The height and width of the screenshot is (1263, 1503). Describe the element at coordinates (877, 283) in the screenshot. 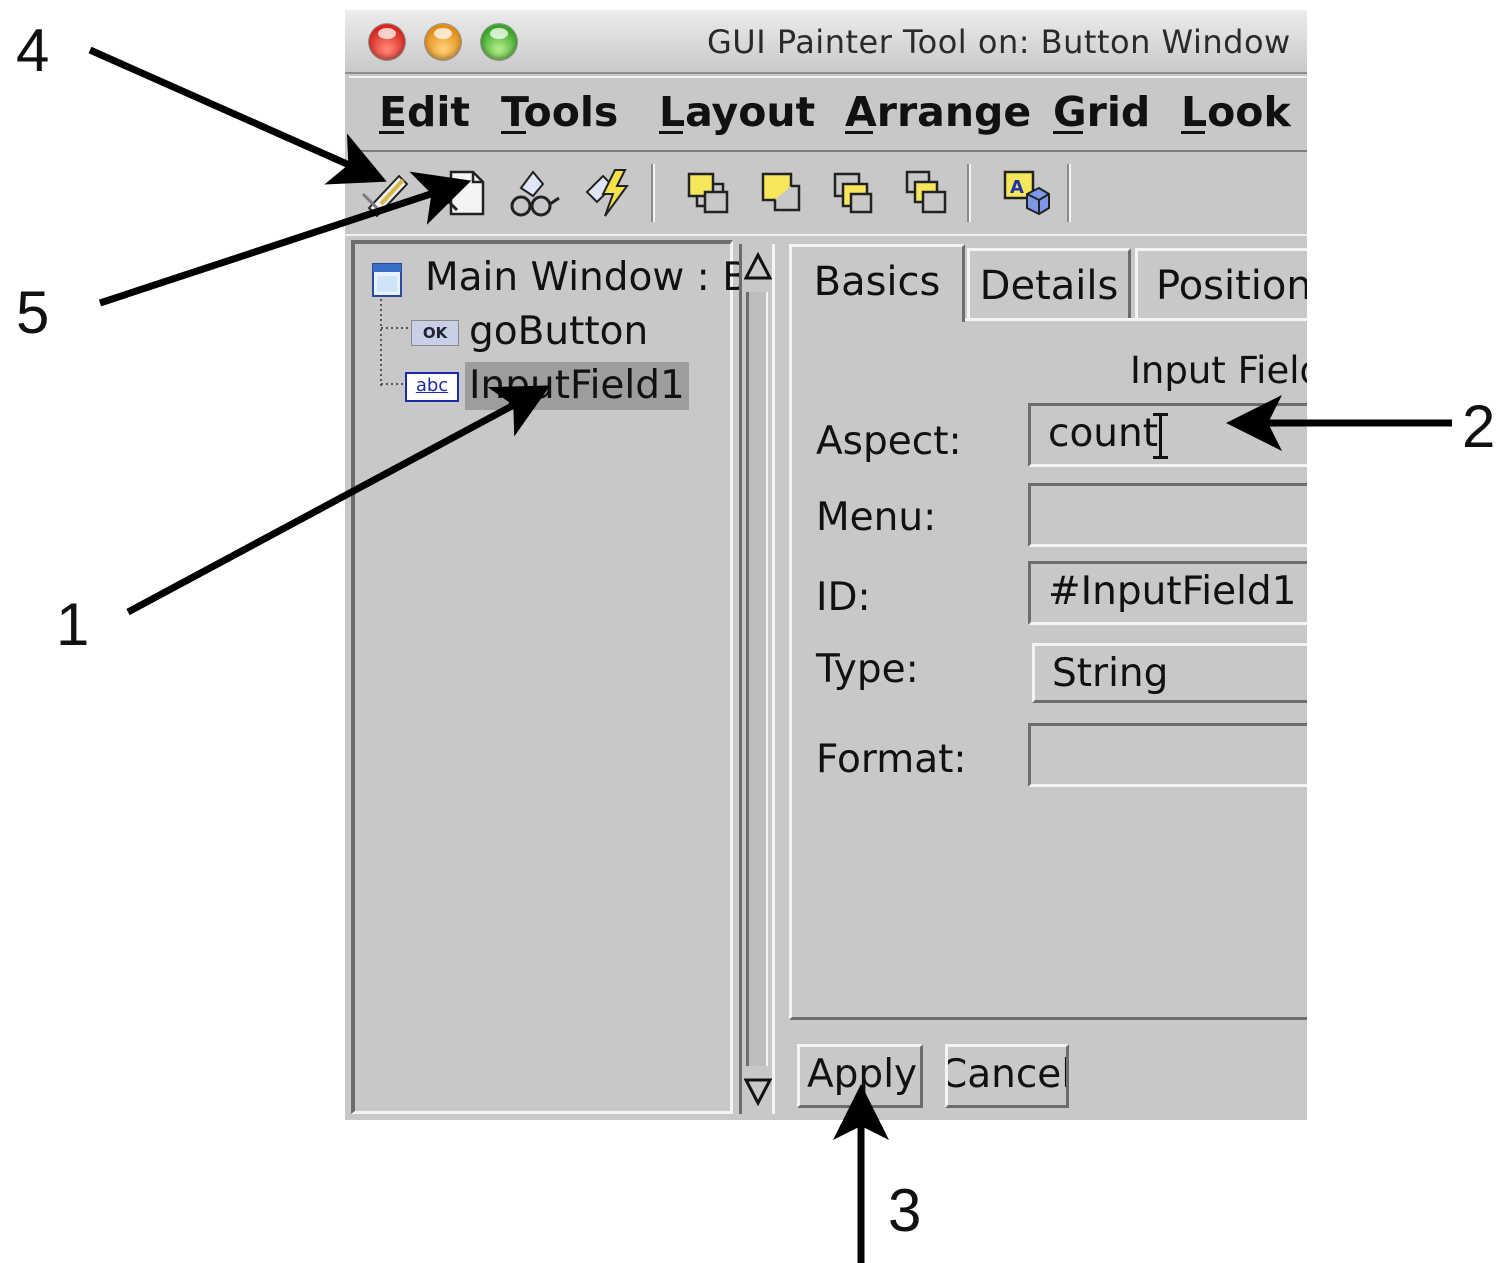

I see `tab-basics: Basics` at that location.